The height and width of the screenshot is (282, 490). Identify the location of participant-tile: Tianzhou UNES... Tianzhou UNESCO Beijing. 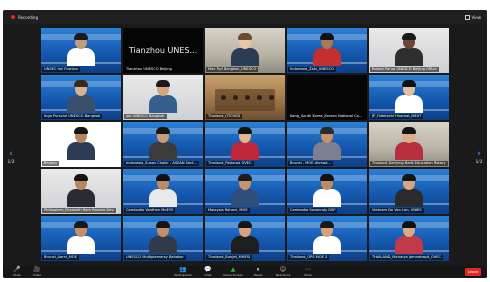
(163, 50).